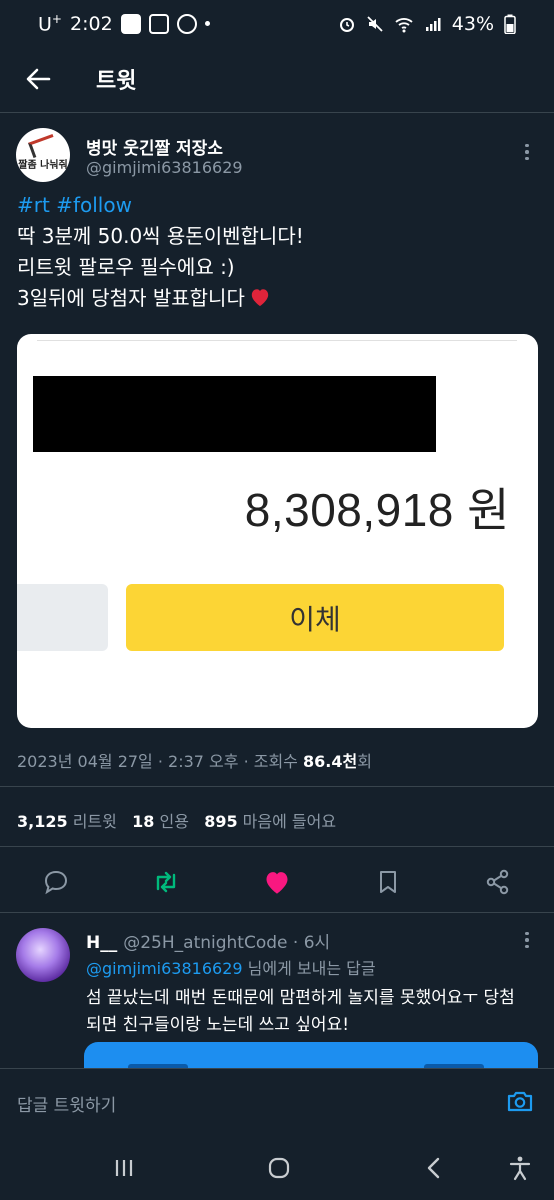 The width and height of the screenshot is (554, 1200). What do you see at coordinates (62, 617) in the screenshot?
I see `gray-button` at bounding box center [62, 617].